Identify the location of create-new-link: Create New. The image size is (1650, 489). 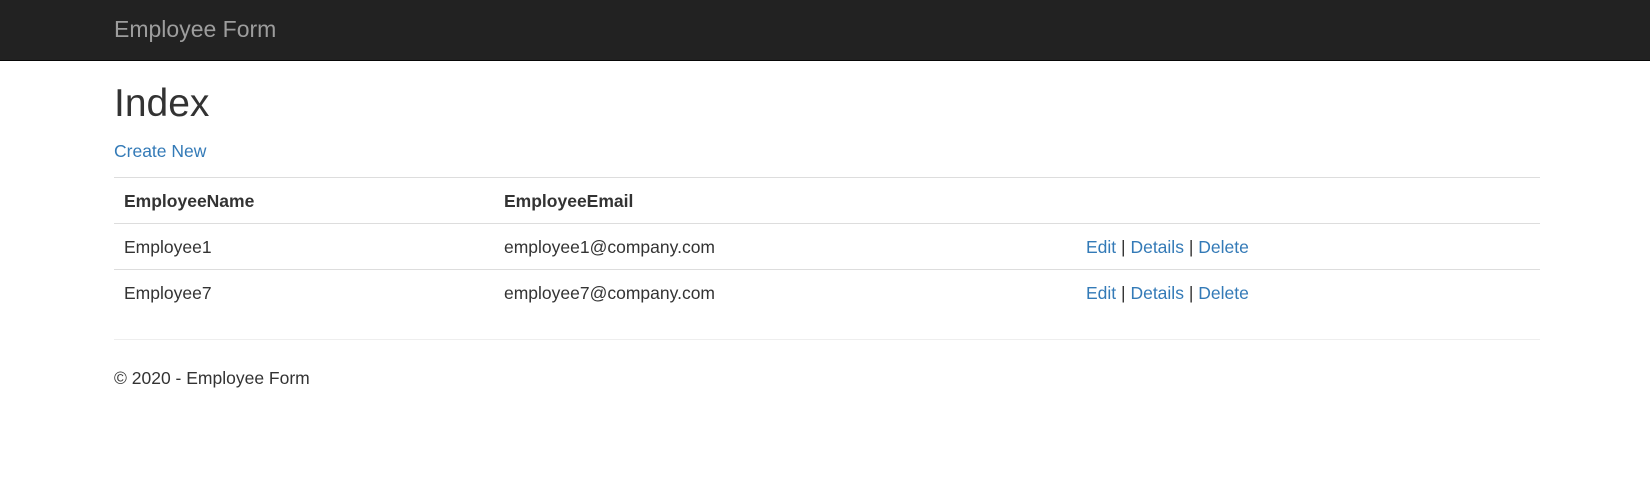
(160, 151).